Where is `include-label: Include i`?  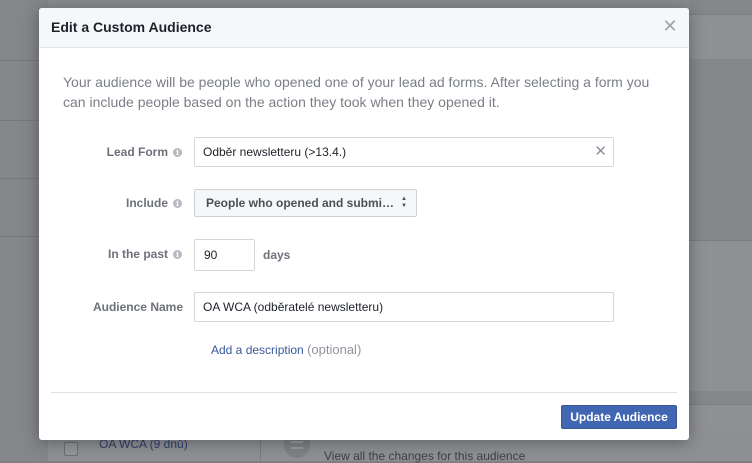 include-label: Include i is located at coordinates (154, 203).